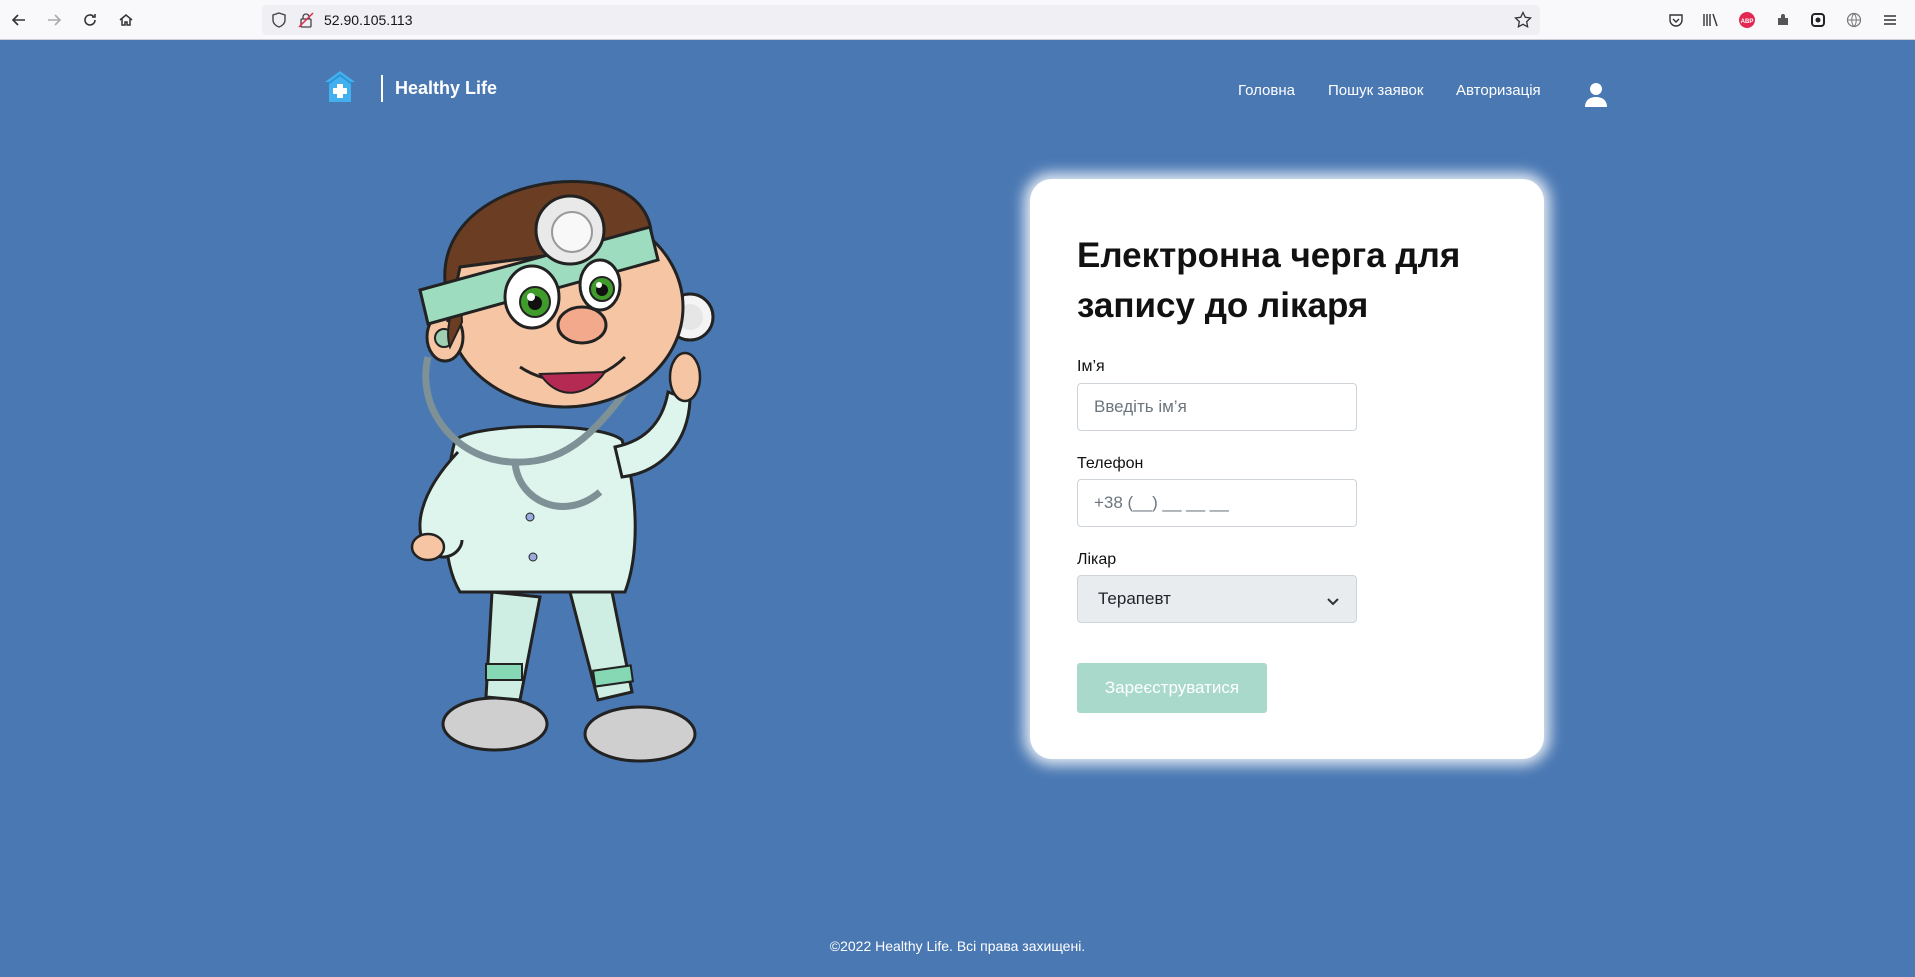  I want to click on phone-input, so click(1217, 503).